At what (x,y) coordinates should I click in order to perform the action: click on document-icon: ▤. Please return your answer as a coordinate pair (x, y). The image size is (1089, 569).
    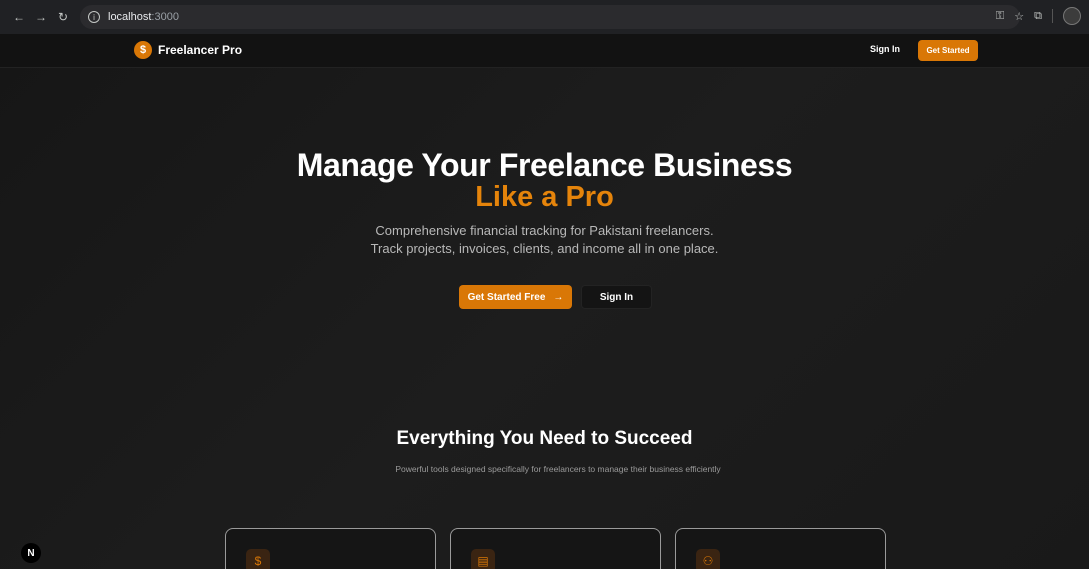
    Looking at the image, I should click on (483, 559).